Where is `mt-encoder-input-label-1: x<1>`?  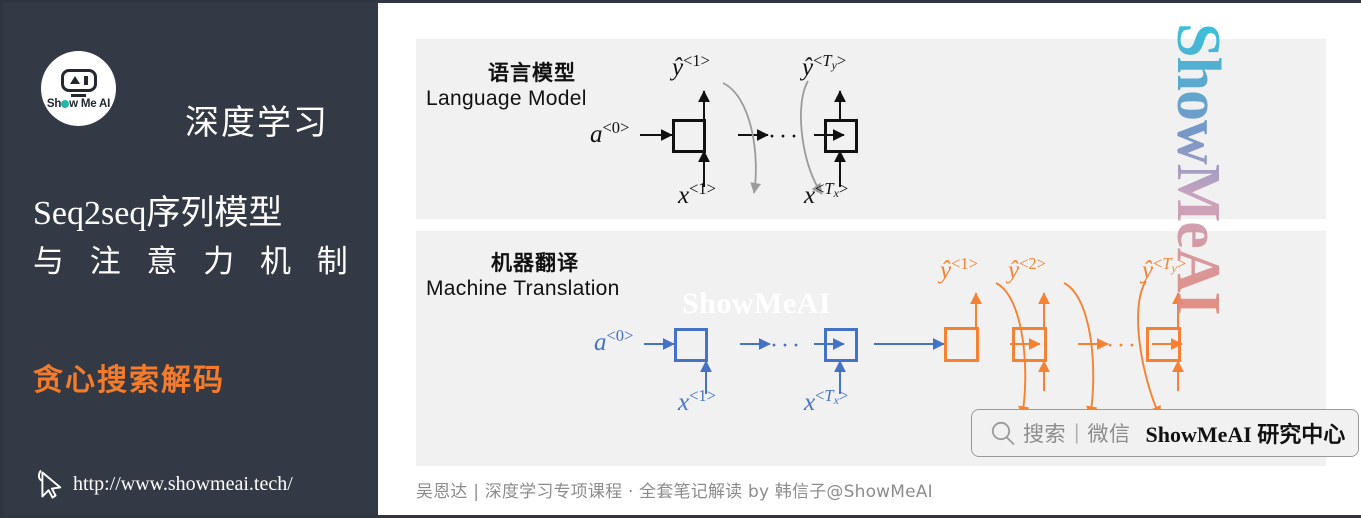
mt-encoder-input-label-1: x<1> is located at coordinates (697, 401).